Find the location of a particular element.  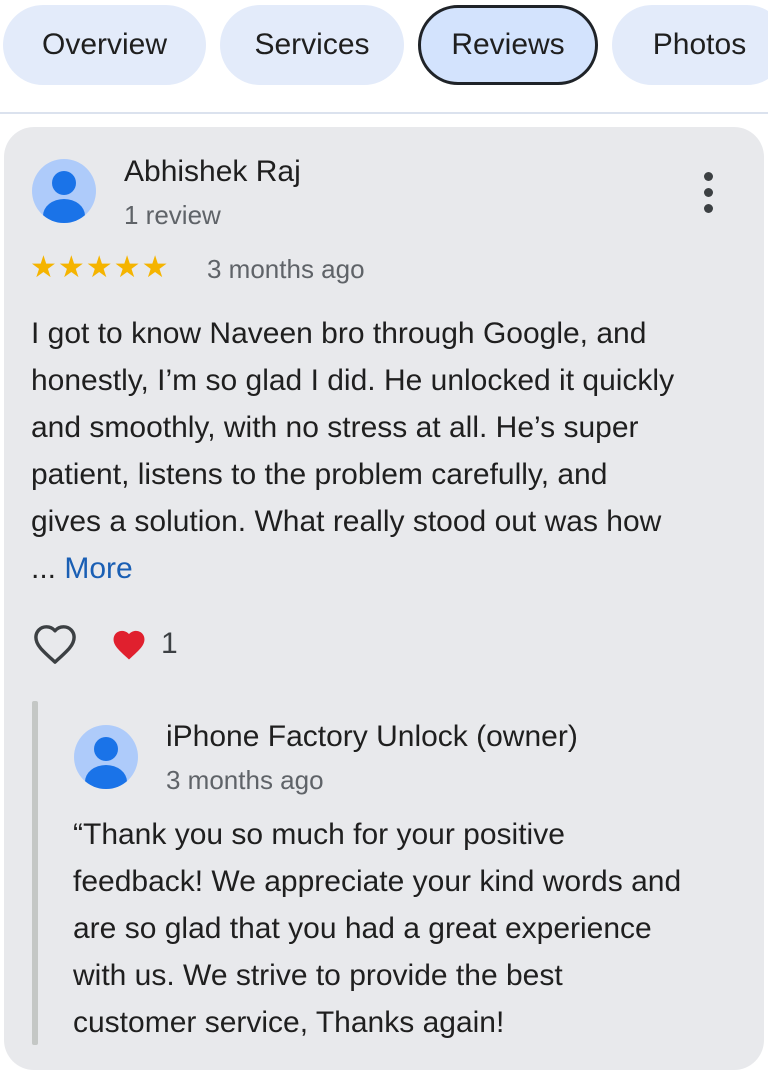

owner-avatar is located at coordinates (106, 757).